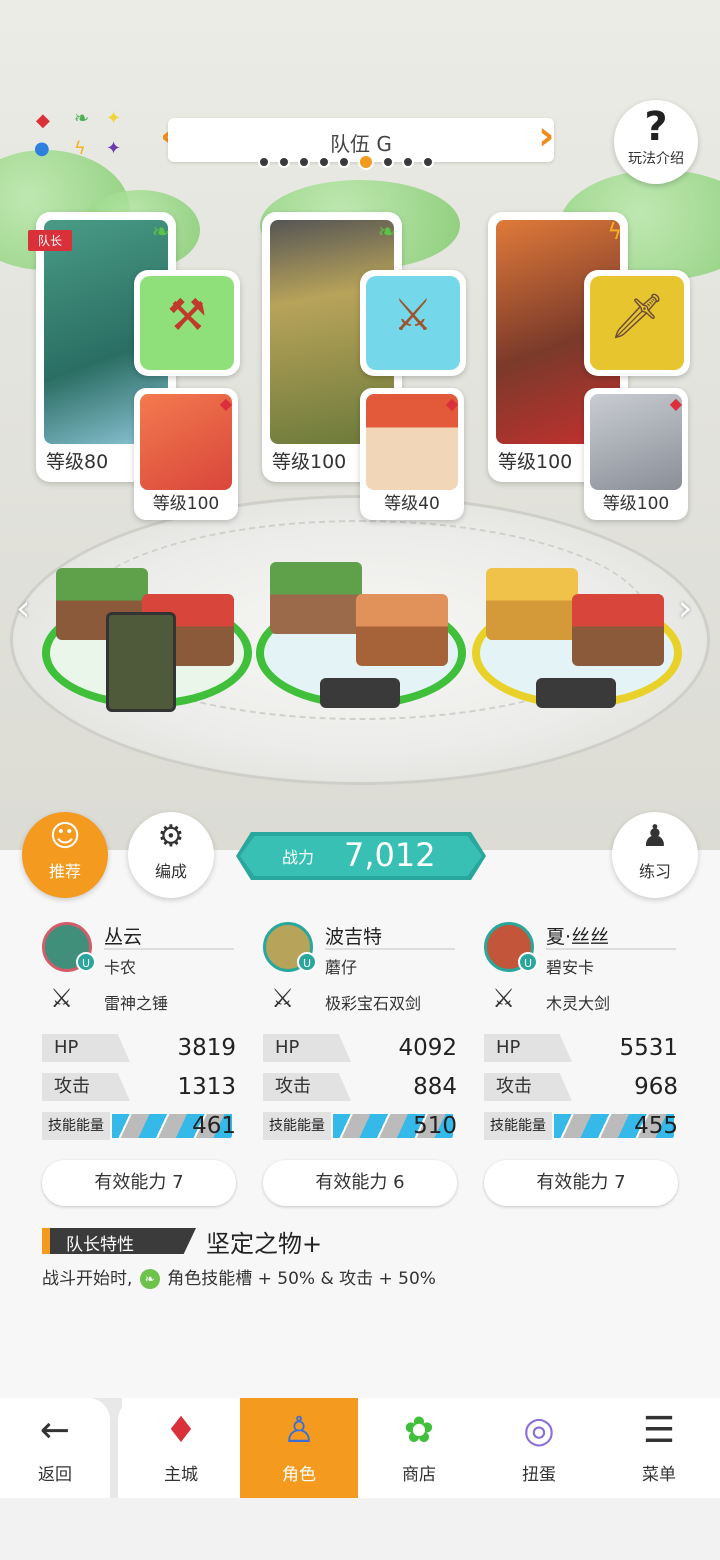 Image resolution: width=720 pixels, height=1560 pixels. What do you see at coordinates (341, 967) in the screenshot?
I see `sub-member-name: 蘑仔` at bounding box center [341, 967].